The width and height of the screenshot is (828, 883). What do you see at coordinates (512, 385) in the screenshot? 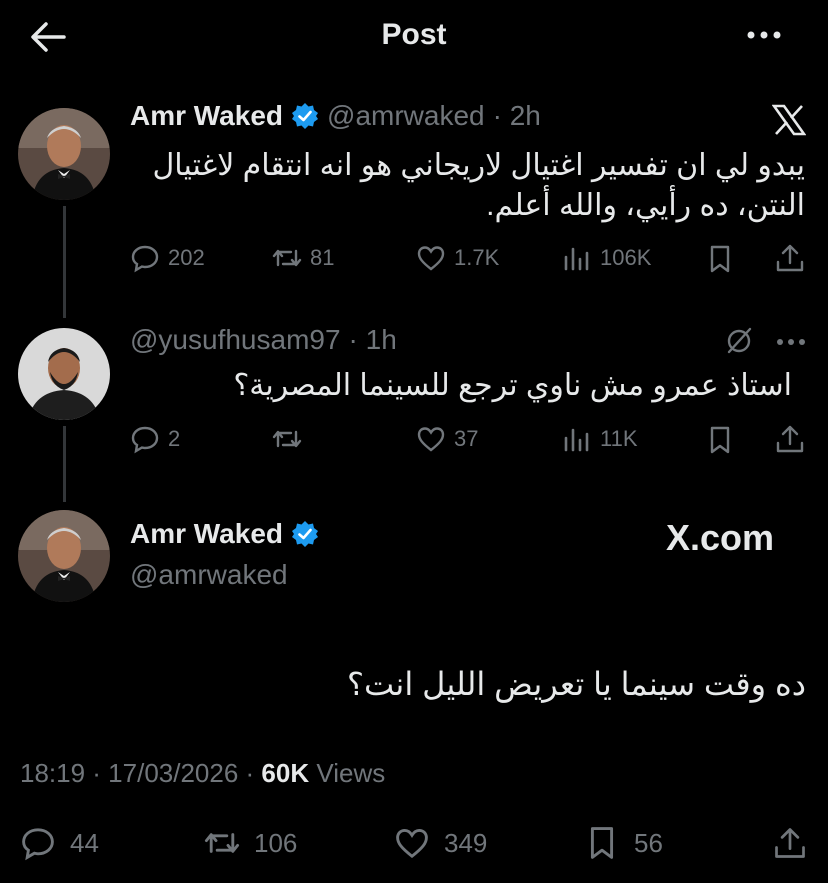
I see `tweet2-text: استاذ عمرو مش ناوي ترجع للسينما المصرية؟` at bounding box center [512, 385].